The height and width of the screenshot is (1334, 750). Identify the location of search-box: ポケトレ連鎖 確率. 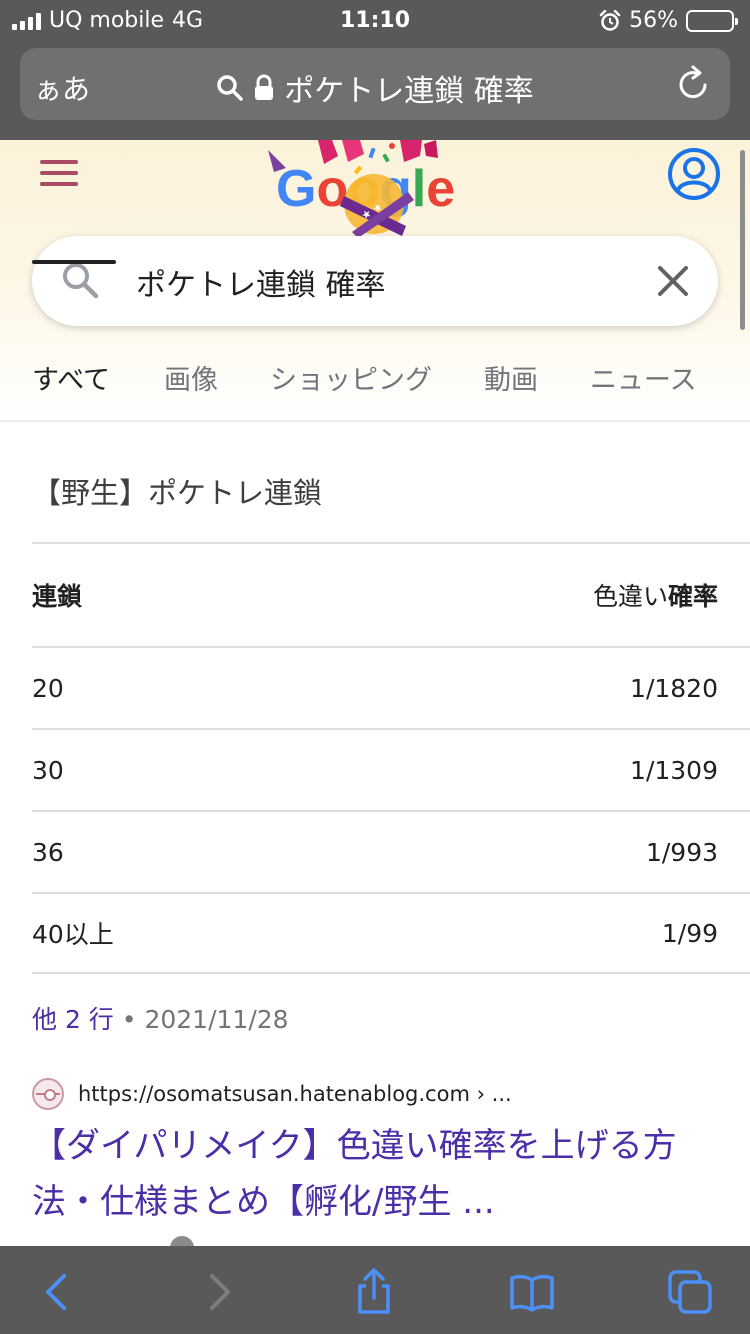
(375, 281).